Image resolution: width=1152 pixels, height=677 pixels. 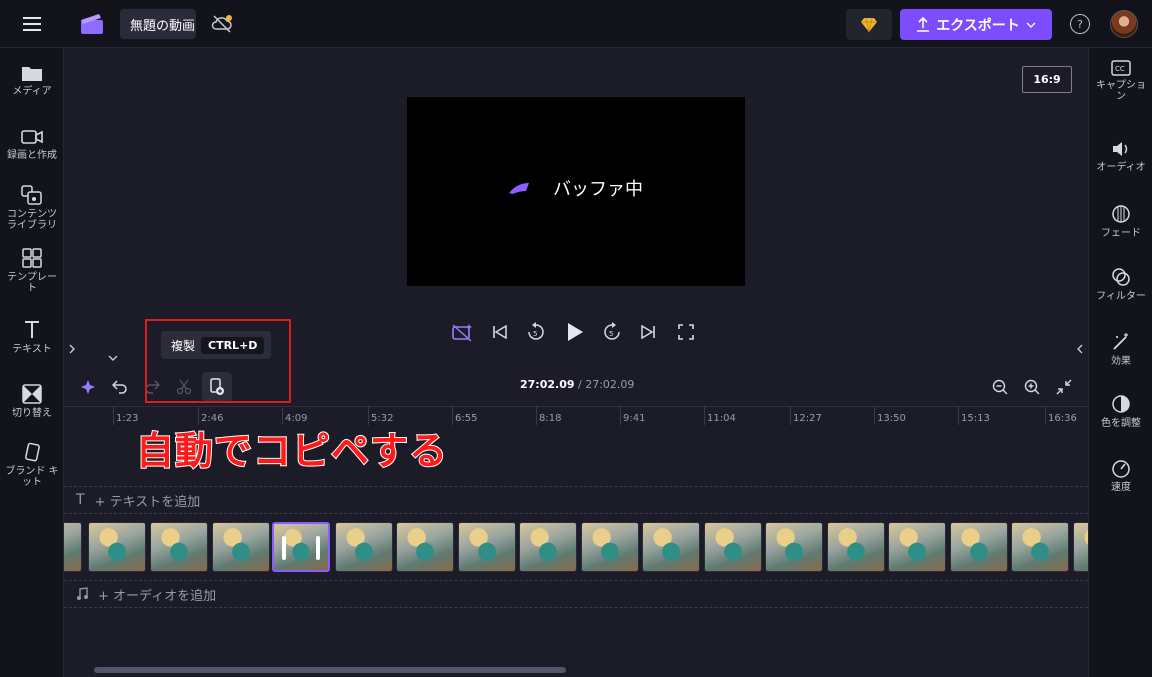 I want to click on export-button: エクスポート, so click(x=976, y=24).